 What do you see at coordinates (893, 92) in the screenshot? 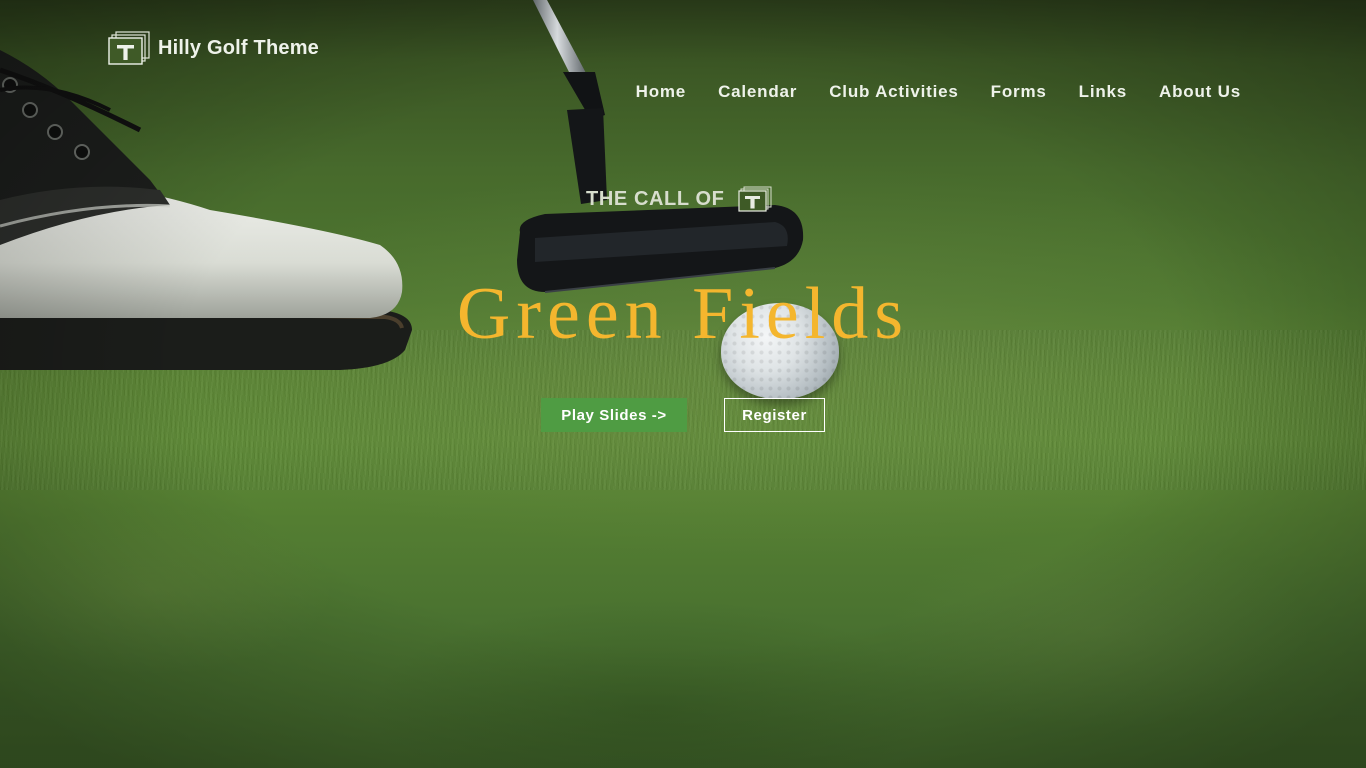
I see `nav-item-club-activities: Club Activities` at bounding box center [893, 92].